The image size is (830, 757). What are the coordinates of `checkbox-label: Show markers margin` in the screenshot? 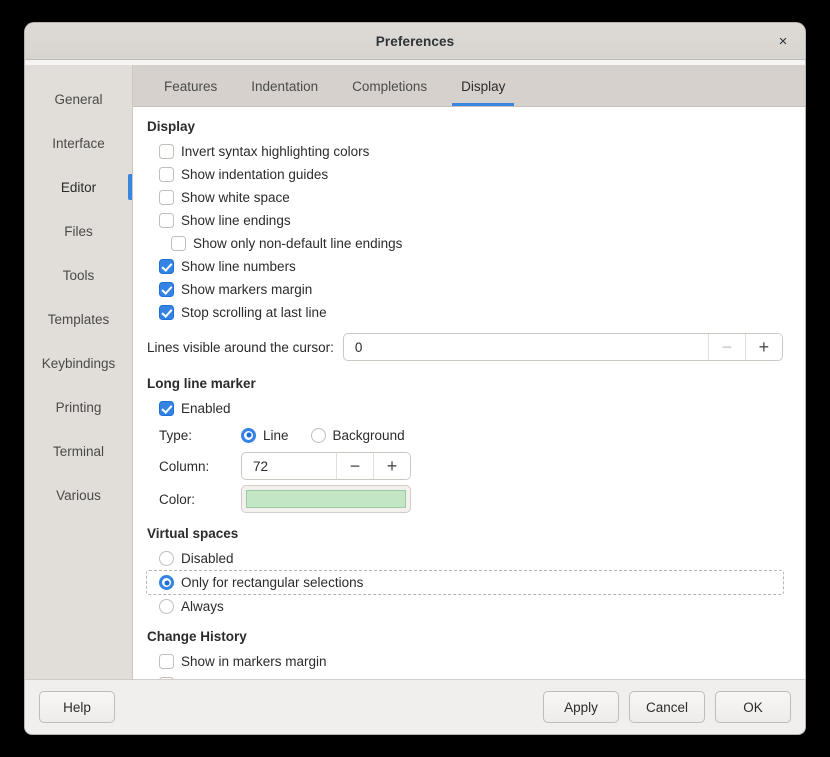 It's located at (247, 289).